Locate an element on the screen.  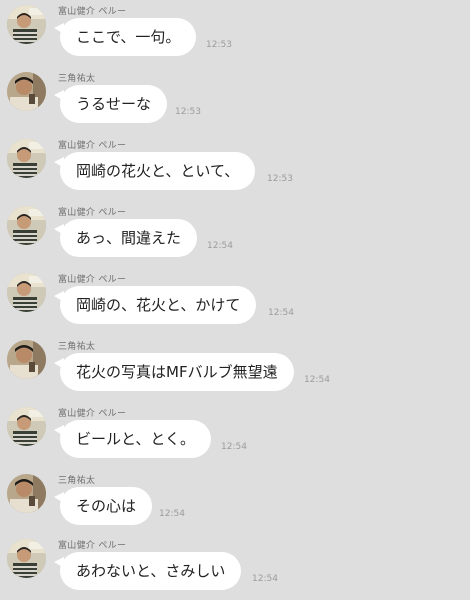
message-row: 富山健介 ペルー ここで、一句。 12:53 is located at coordinates (235, 33).